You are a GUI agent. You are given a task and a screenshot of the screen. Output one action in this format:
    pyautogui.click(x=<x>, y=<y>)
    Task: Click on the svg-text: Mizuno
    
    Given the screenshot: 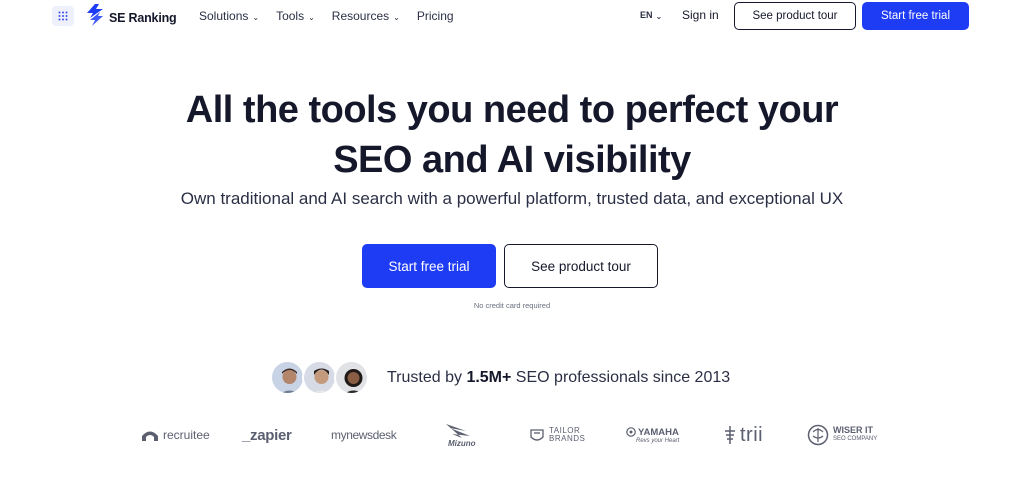 What is the action you would take?
    pyautogui.click(x=462, y=443)
    